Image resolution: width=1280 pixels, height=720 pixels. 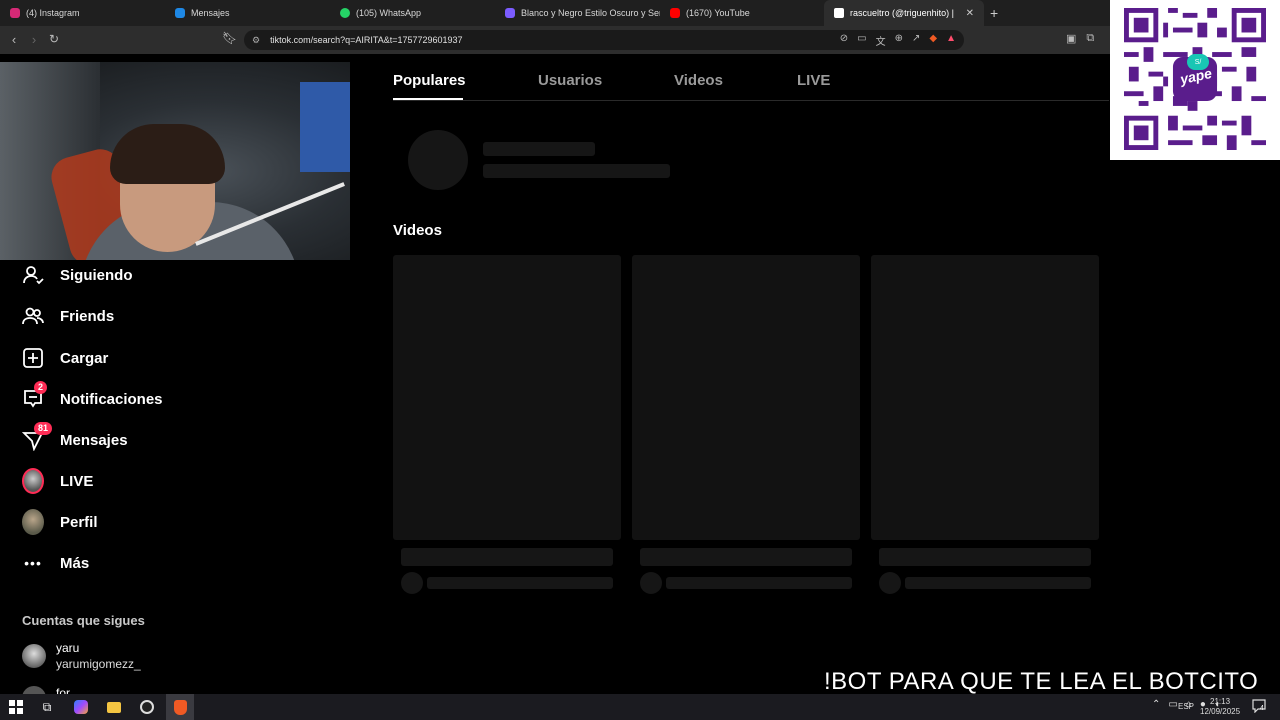 I want to click on tab-populares: Populares, so click(x=429, y=80).